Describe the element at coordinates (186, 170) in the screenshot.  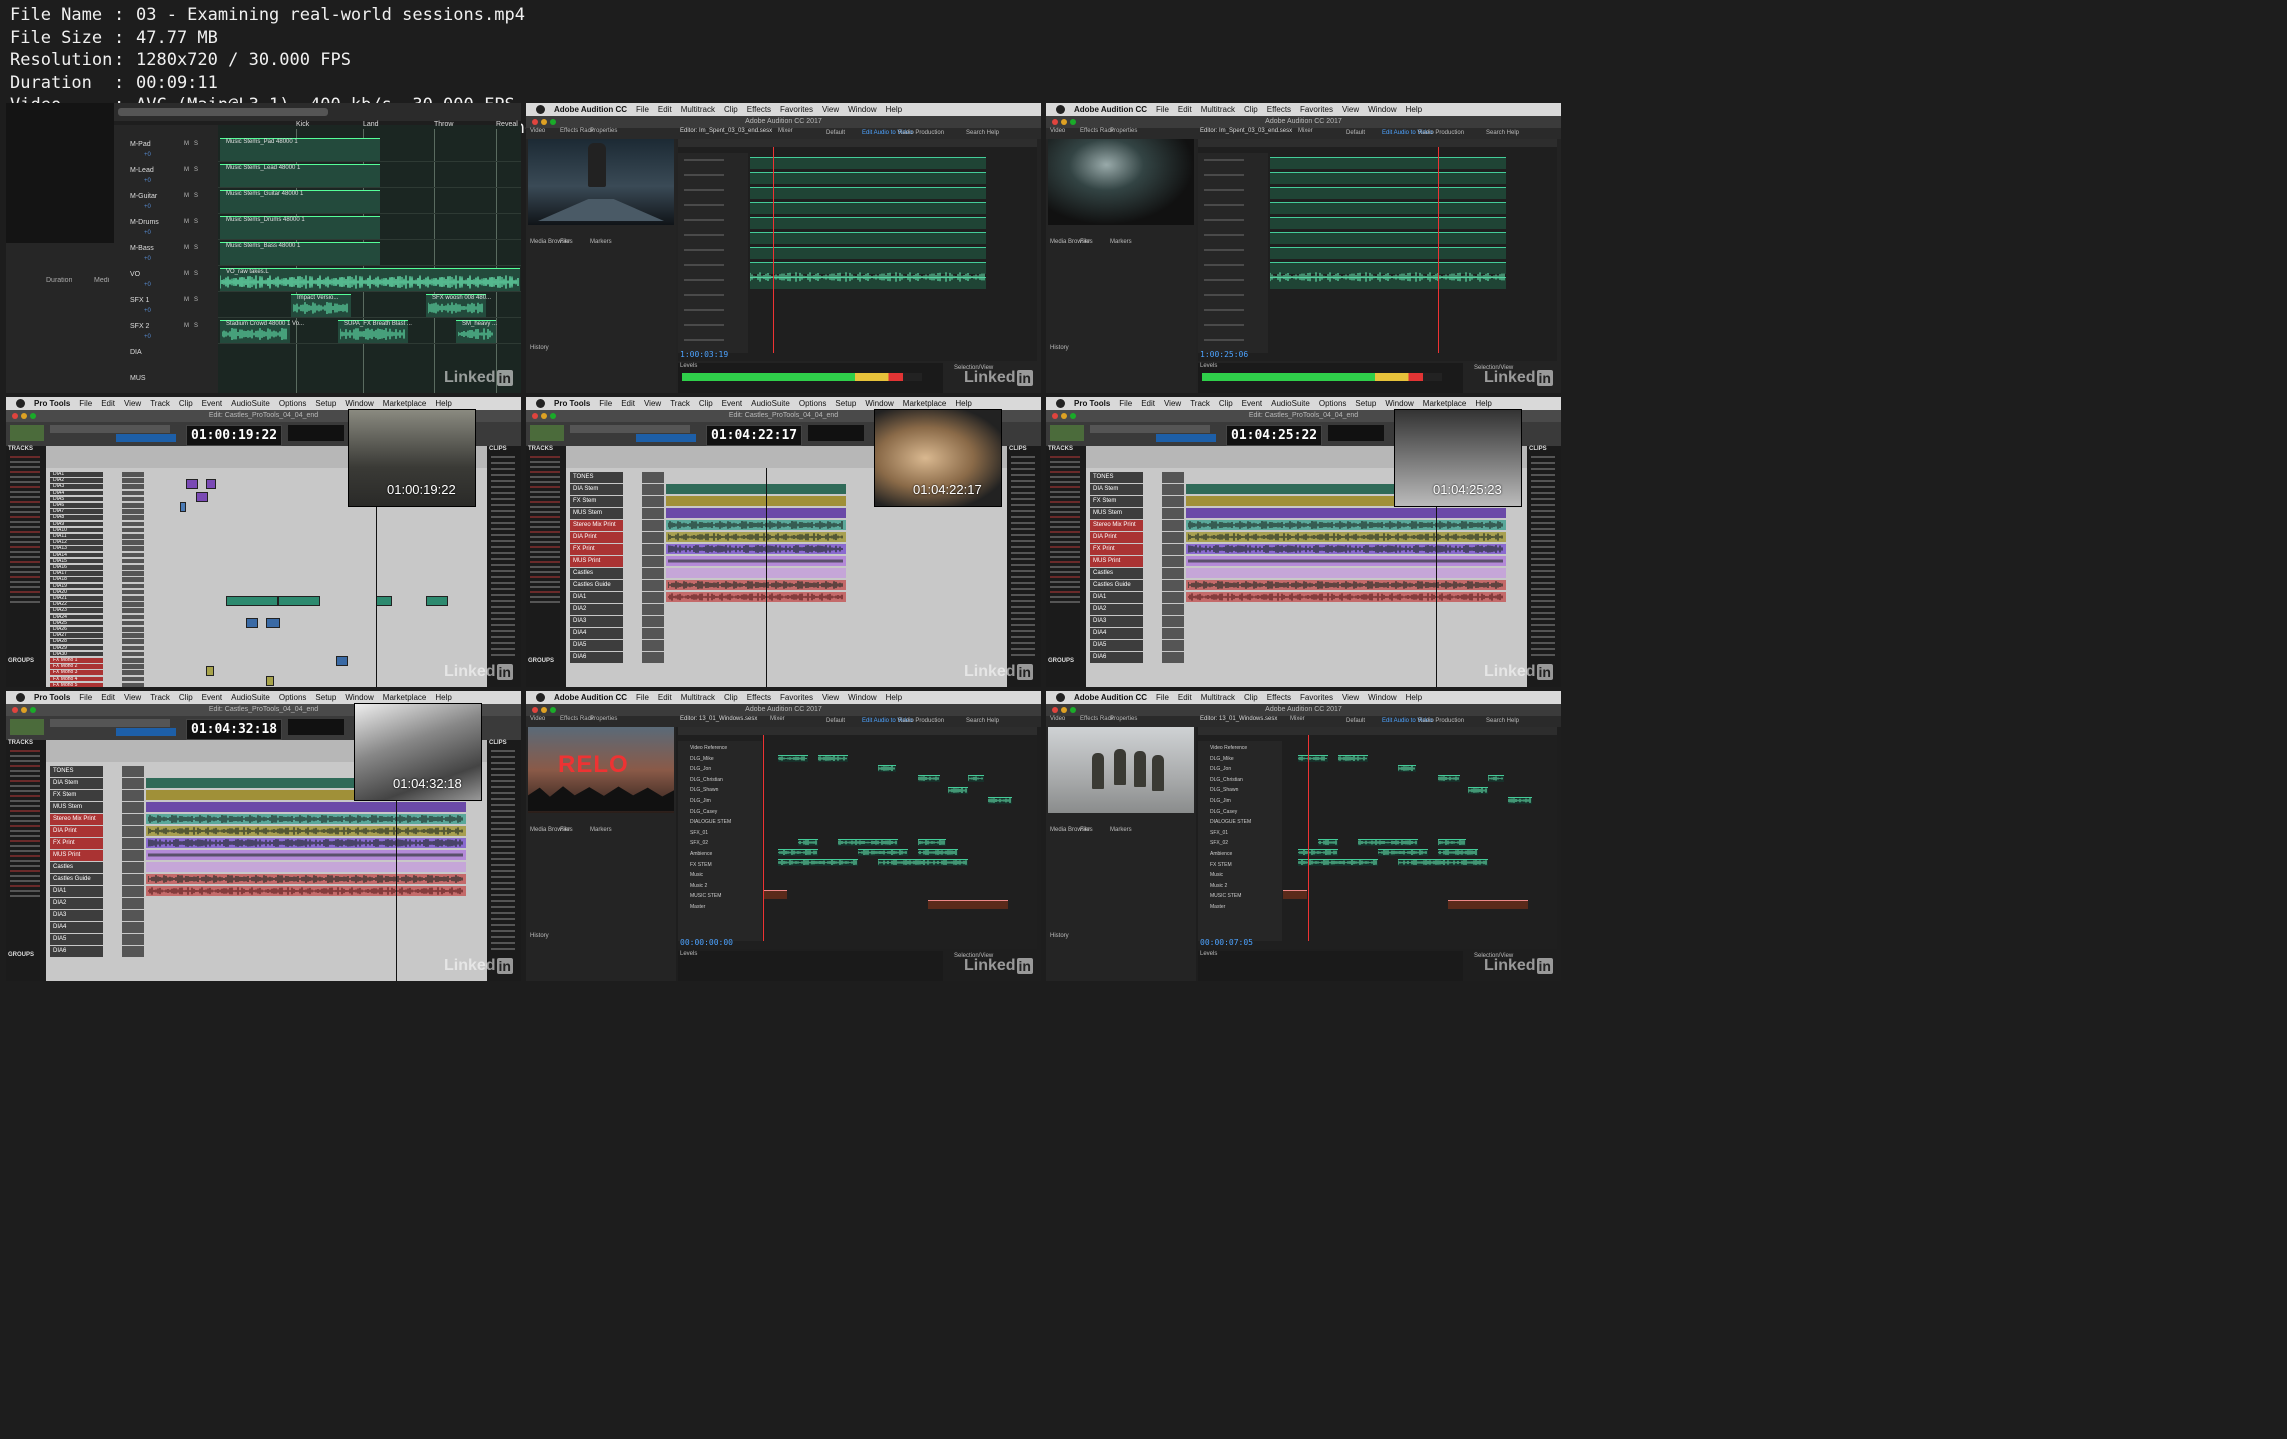
I see `mute-button: M` at that location.